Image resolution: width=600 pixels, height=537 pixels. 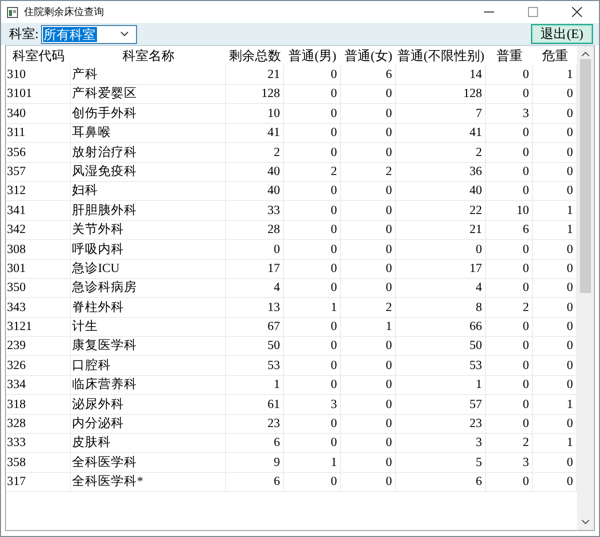 I want to click on exit-button: 退出(E), so click(x=562, y=34).